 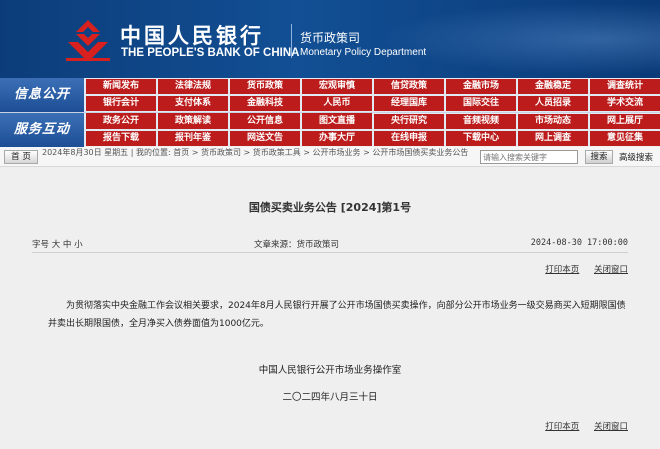 I want to click on nav-item: 银行会计, so click(x=121, y=103).